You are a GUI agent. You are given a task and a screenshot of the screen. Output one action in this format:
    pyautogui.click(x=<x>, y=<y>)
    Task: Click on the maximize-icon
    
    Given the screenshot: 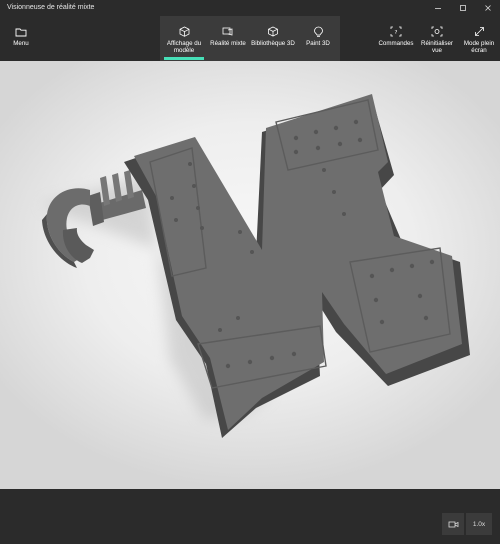 What is the action you would take?
    pyautogui.click(x=463, y=8)
    